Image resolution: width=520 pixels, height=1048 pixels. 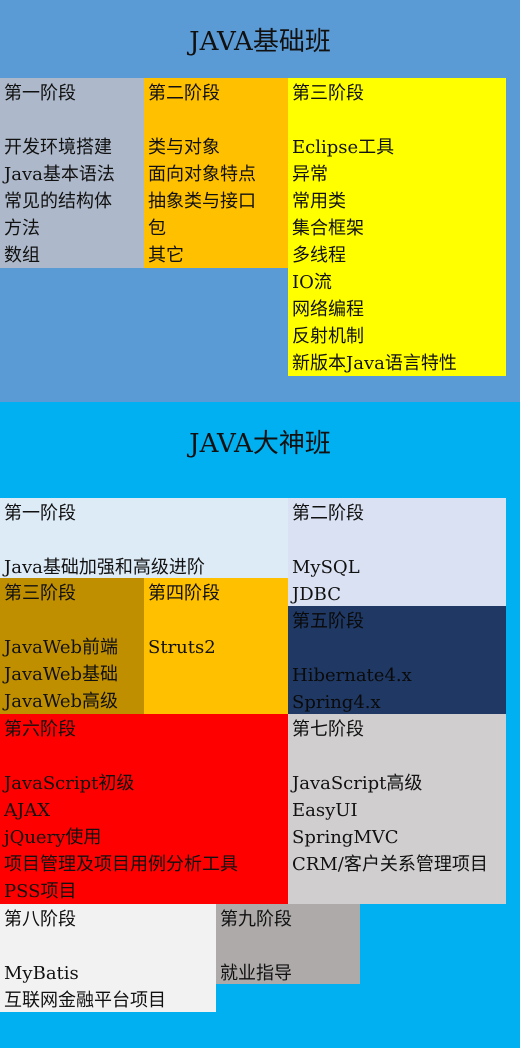 I want to click on list-item: 项目管理及项目用例分析工具, so click(x=121, y=864).